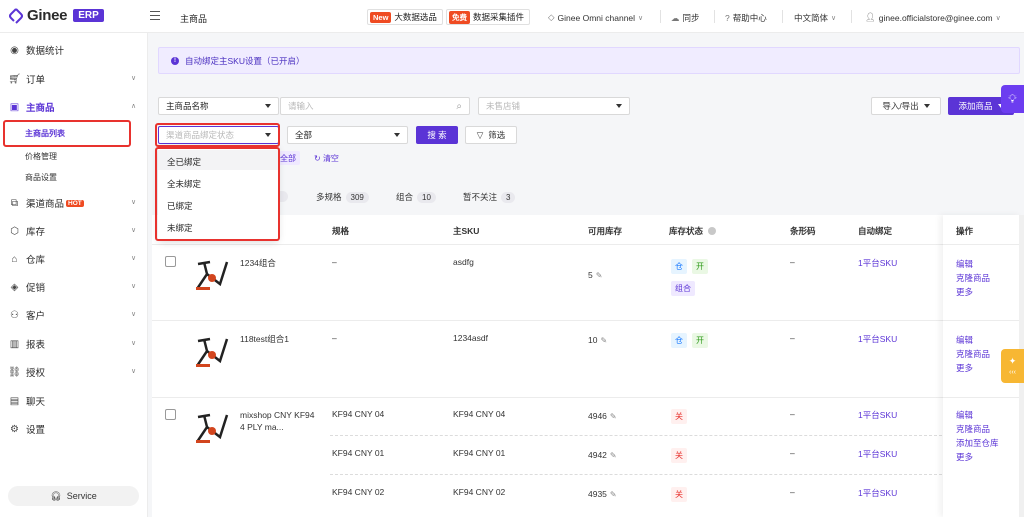  What do you see at coordinates (46, 203) in the screenshot?
I see `sidebar-item-channel-products: ⧉ 渠道商品 HOT` at bounding box center [46, 203].